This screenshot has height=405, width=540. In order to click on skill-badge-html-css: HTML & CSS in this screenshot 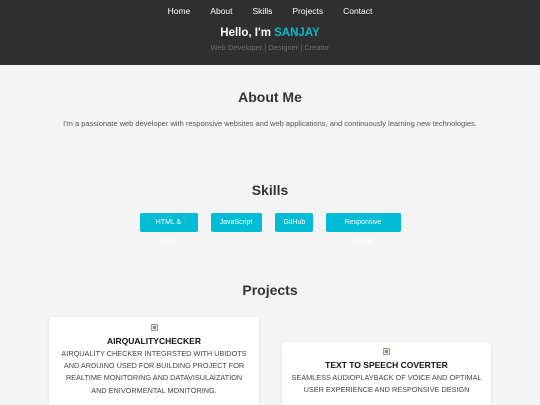, I will do `click(168, 229)`.